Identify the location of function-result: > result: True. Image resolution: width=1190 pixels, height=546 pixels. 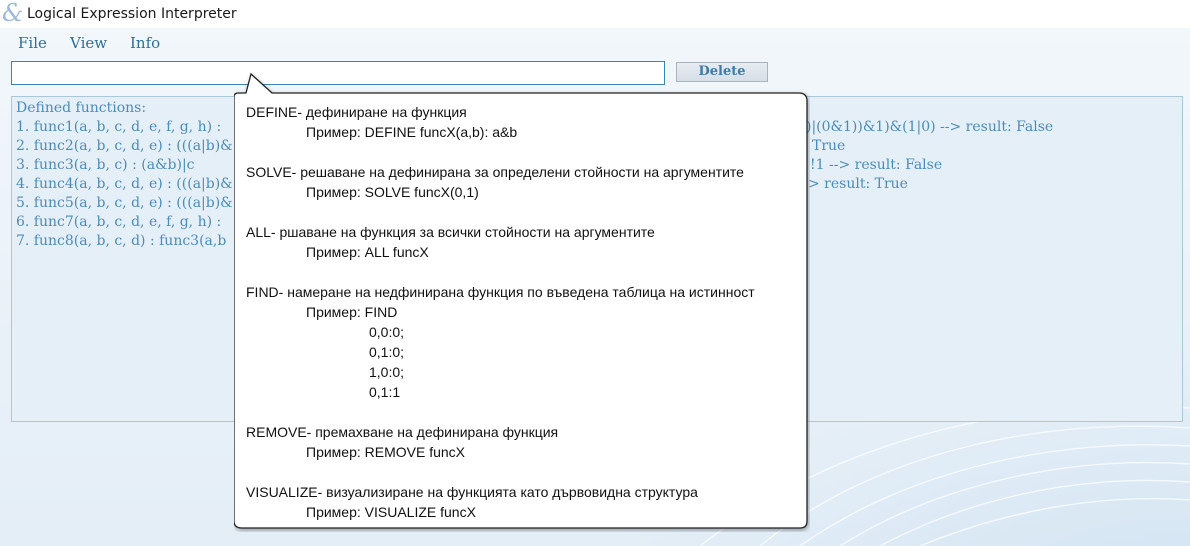
(858, 184).